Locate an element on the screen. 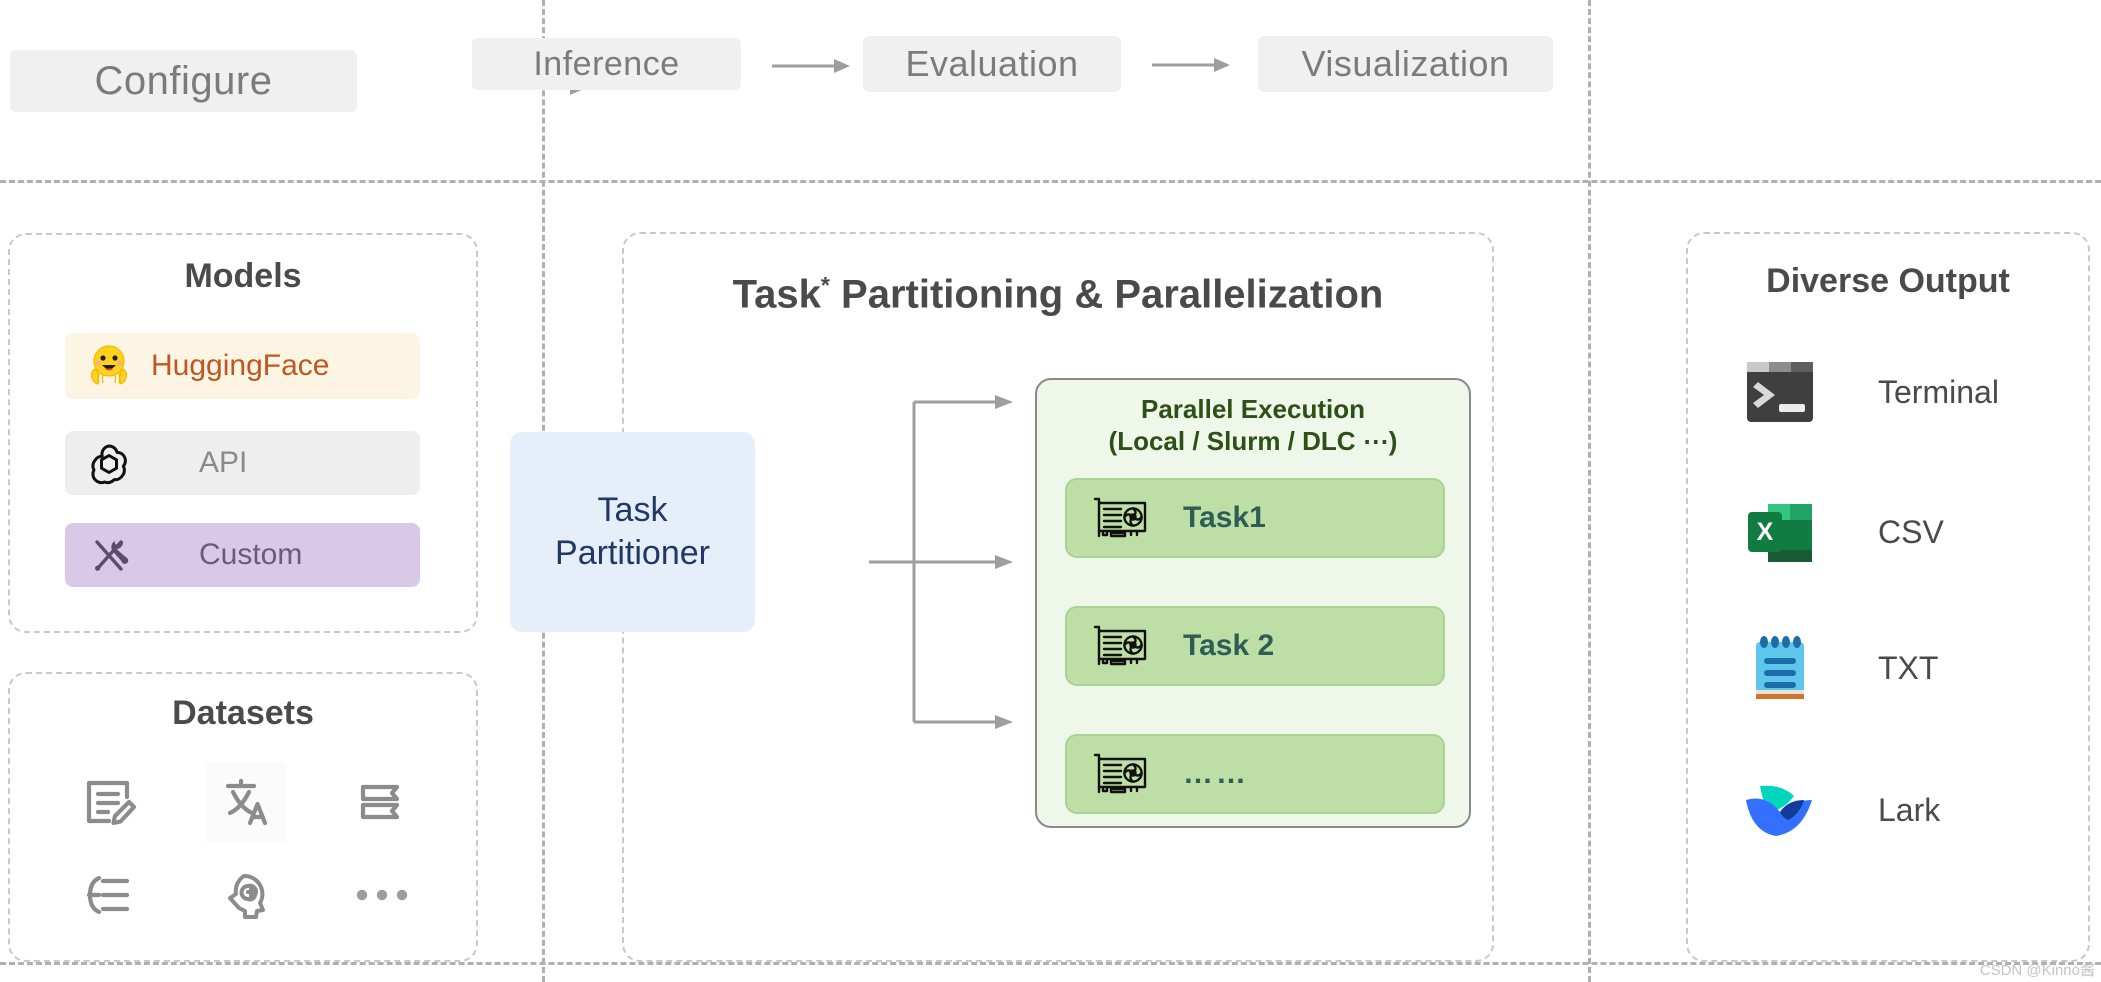 This screenshot has height=982, width=2101. stage-pill-inference: Inference is located at coordinates (606, 64).